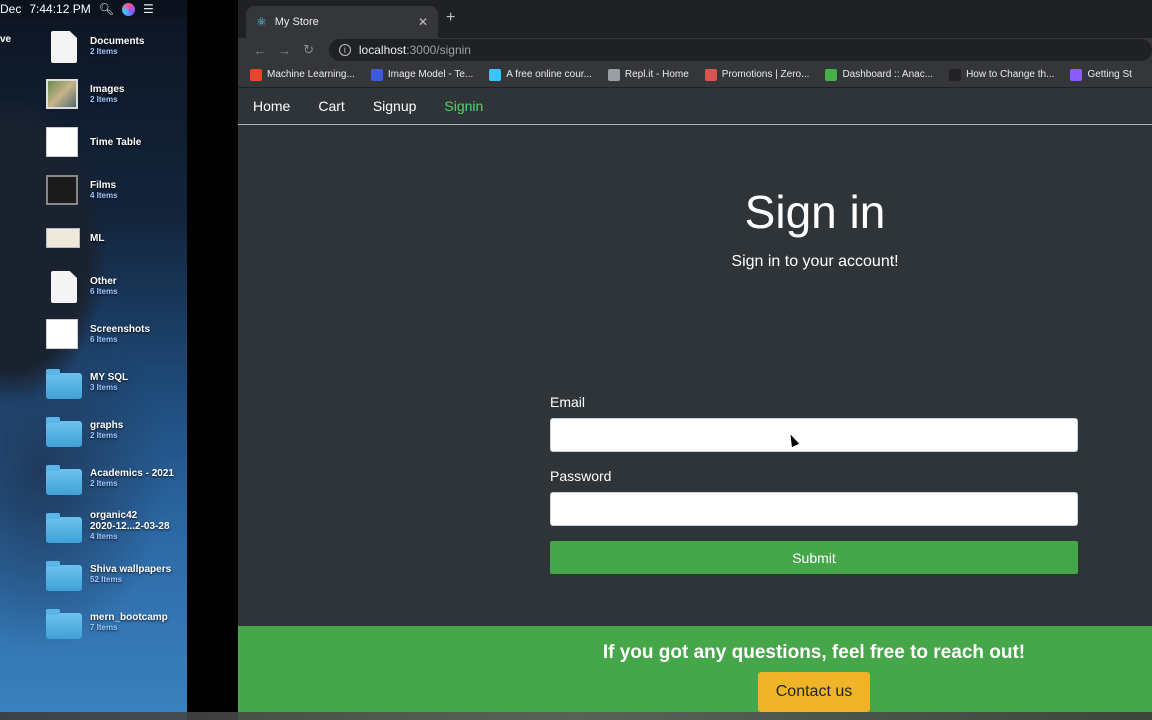 This screenshot has height=720, width=1152. What do you see at coordinates (109, 382) in the screenshot?
I see `desktop-item-text: MY SQL 3 Items` at bounding box center [109, 382].